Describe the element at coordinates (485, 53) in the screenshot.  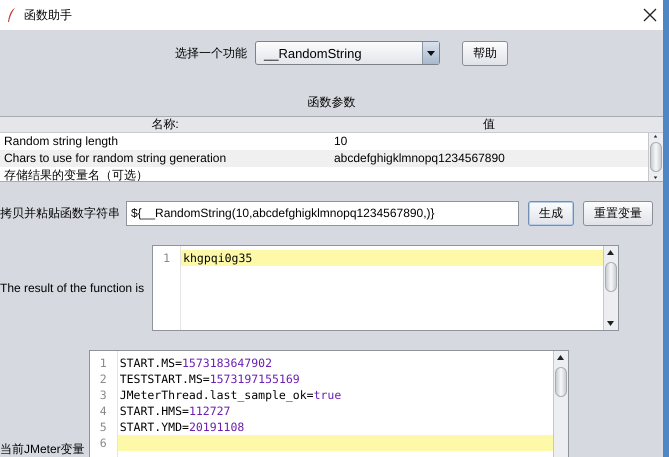
I see `button: 帮助` at that location.